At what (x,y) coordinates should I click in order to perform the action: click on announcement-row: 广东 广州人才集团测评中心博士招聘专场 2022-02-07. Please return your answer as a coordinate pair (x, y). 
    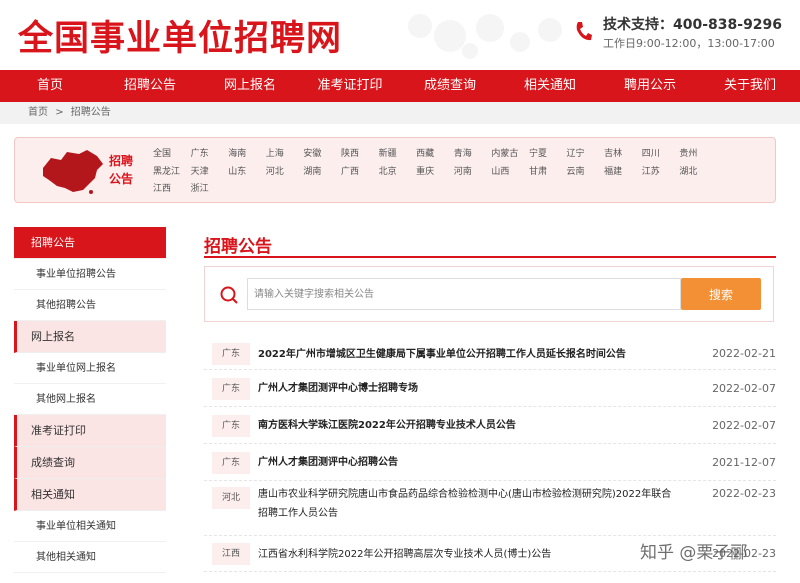
    Looking at the image, I should click on (490, 388).